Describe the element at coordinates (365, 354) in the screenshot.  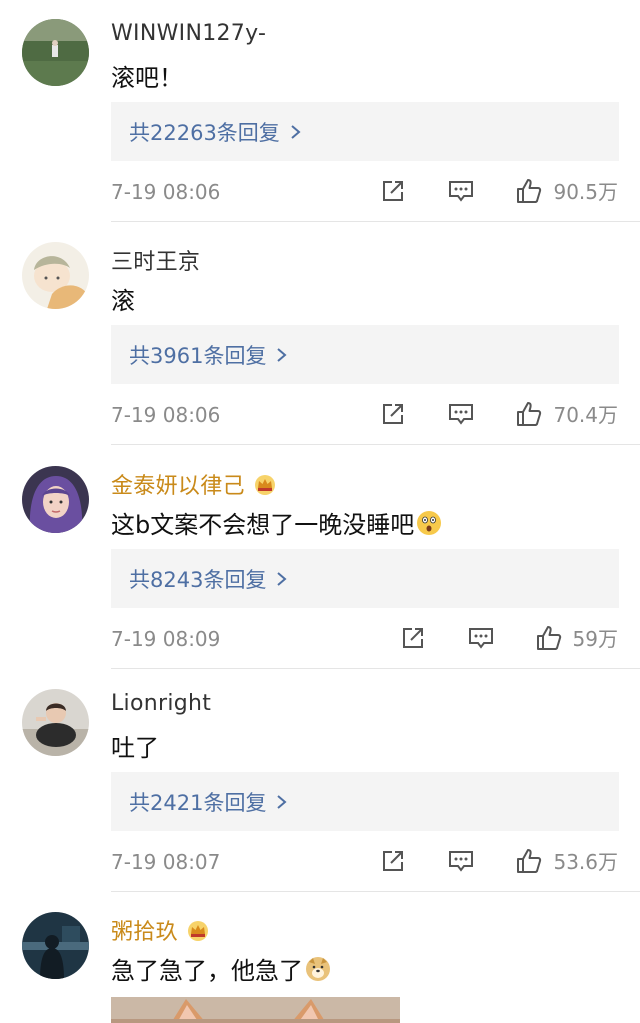
I see `view-replies-button: 共3961条回复` at that location.